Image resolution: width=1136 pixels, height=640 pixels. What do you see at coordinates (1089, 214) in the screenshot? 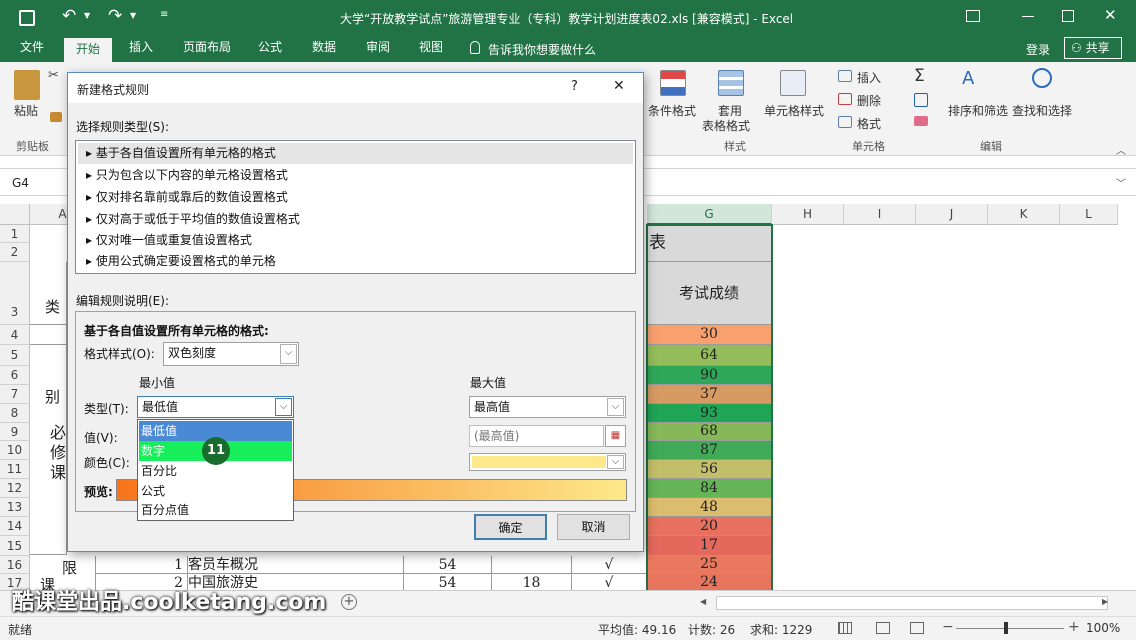
I see `col-header-l: L` at bounding box center [1089, 214].